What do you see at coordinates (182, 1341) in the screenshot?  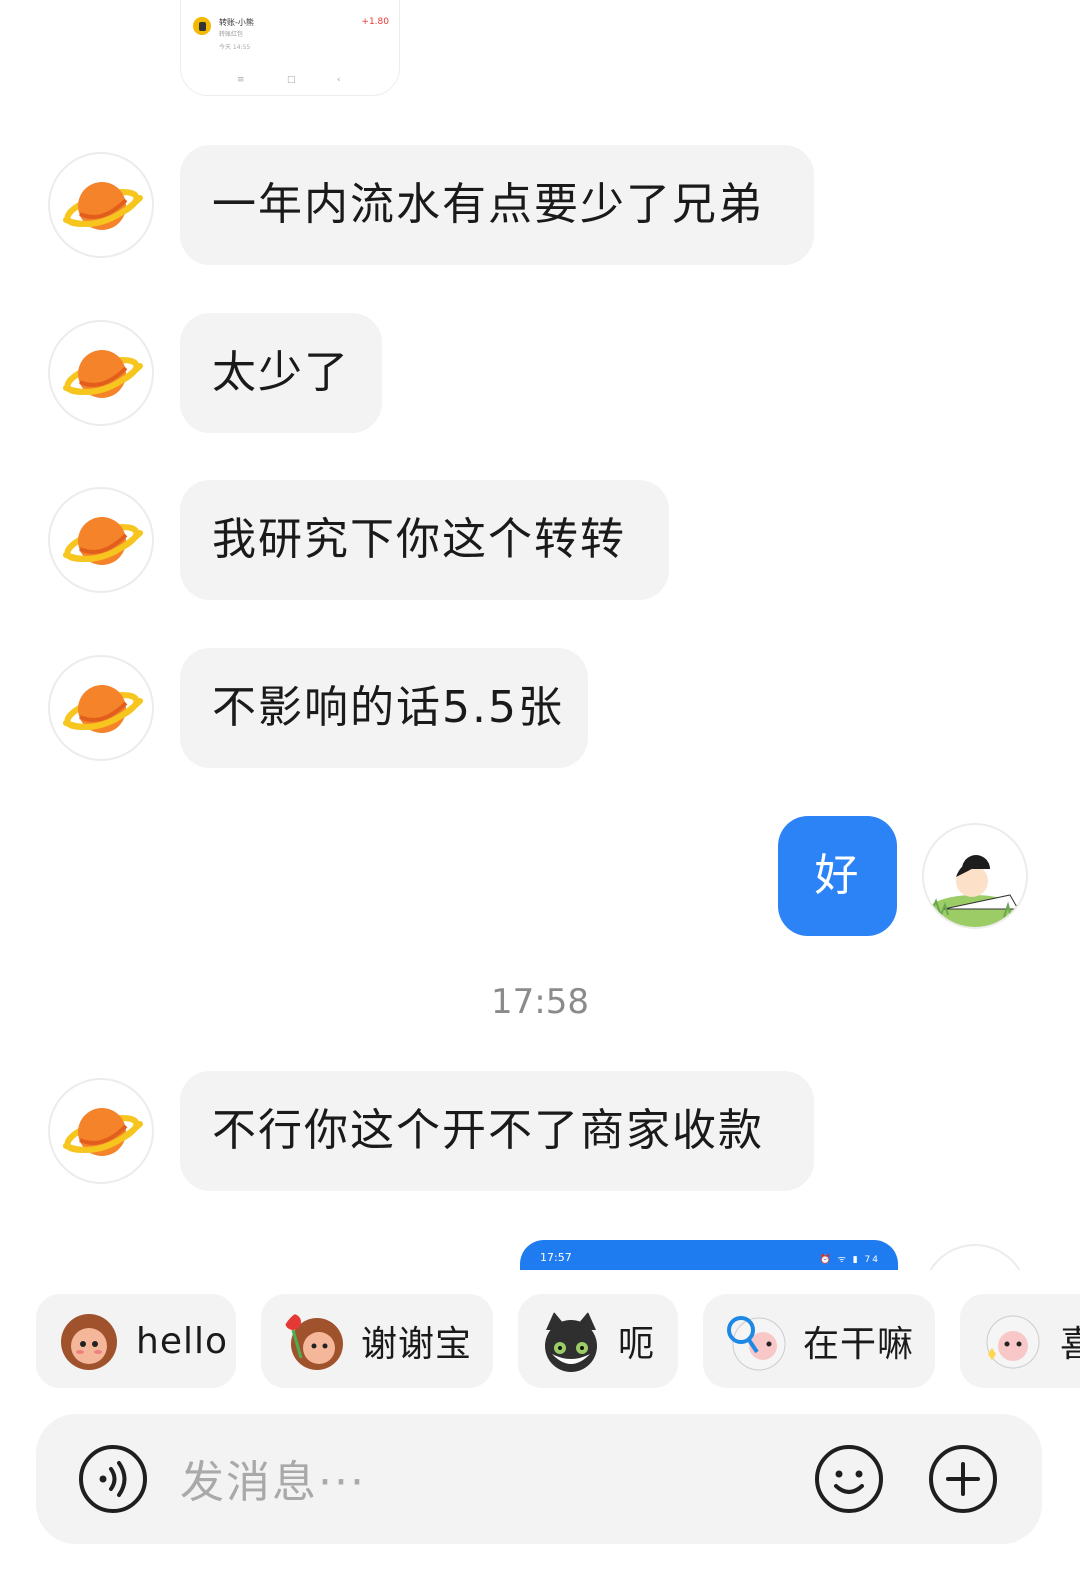 I see `quick-reply-label: hello` at bounding box center [182, 1341].